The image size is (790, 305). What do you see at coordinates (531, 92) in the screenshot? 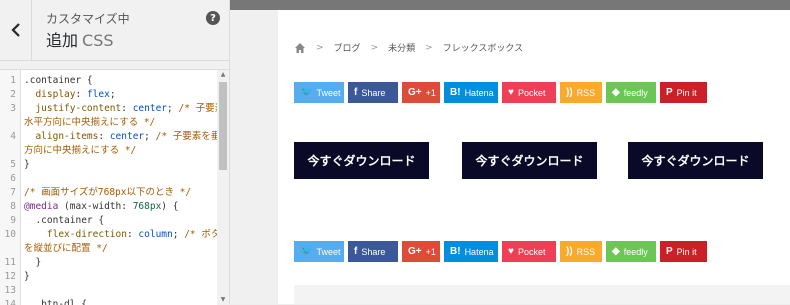
I see `share-button-label: Pocket` at bounding box center [531, 92].